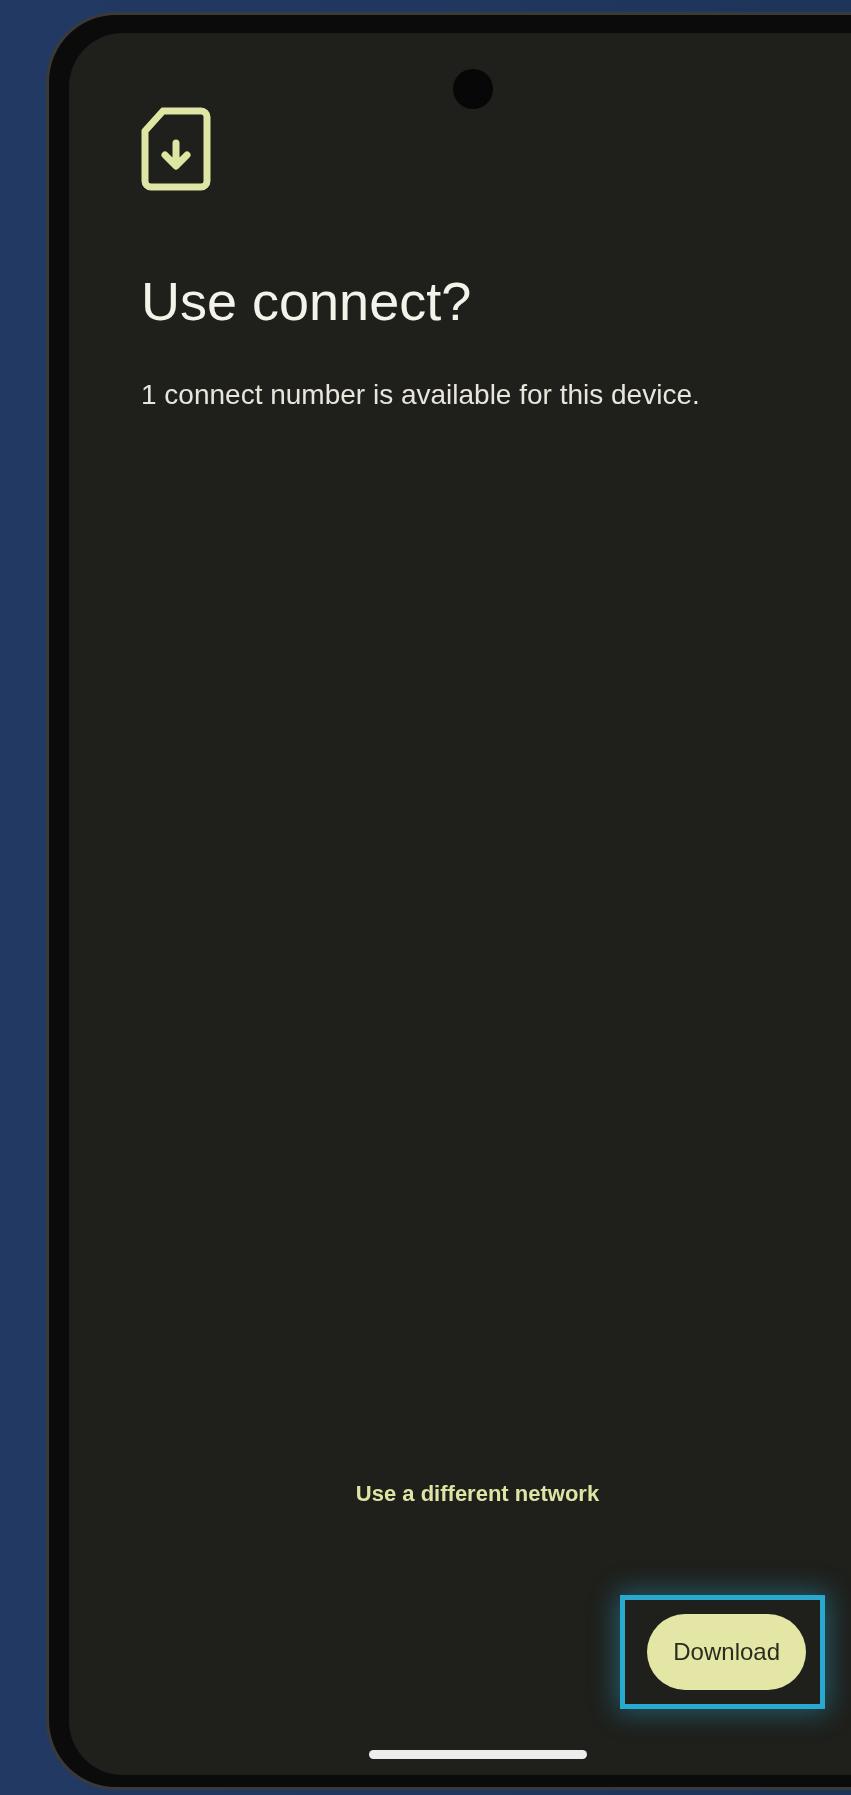 Image resolution: width=851 pixels, height=1795 pixels. I want to click on camera-icon, so click(473, 89).